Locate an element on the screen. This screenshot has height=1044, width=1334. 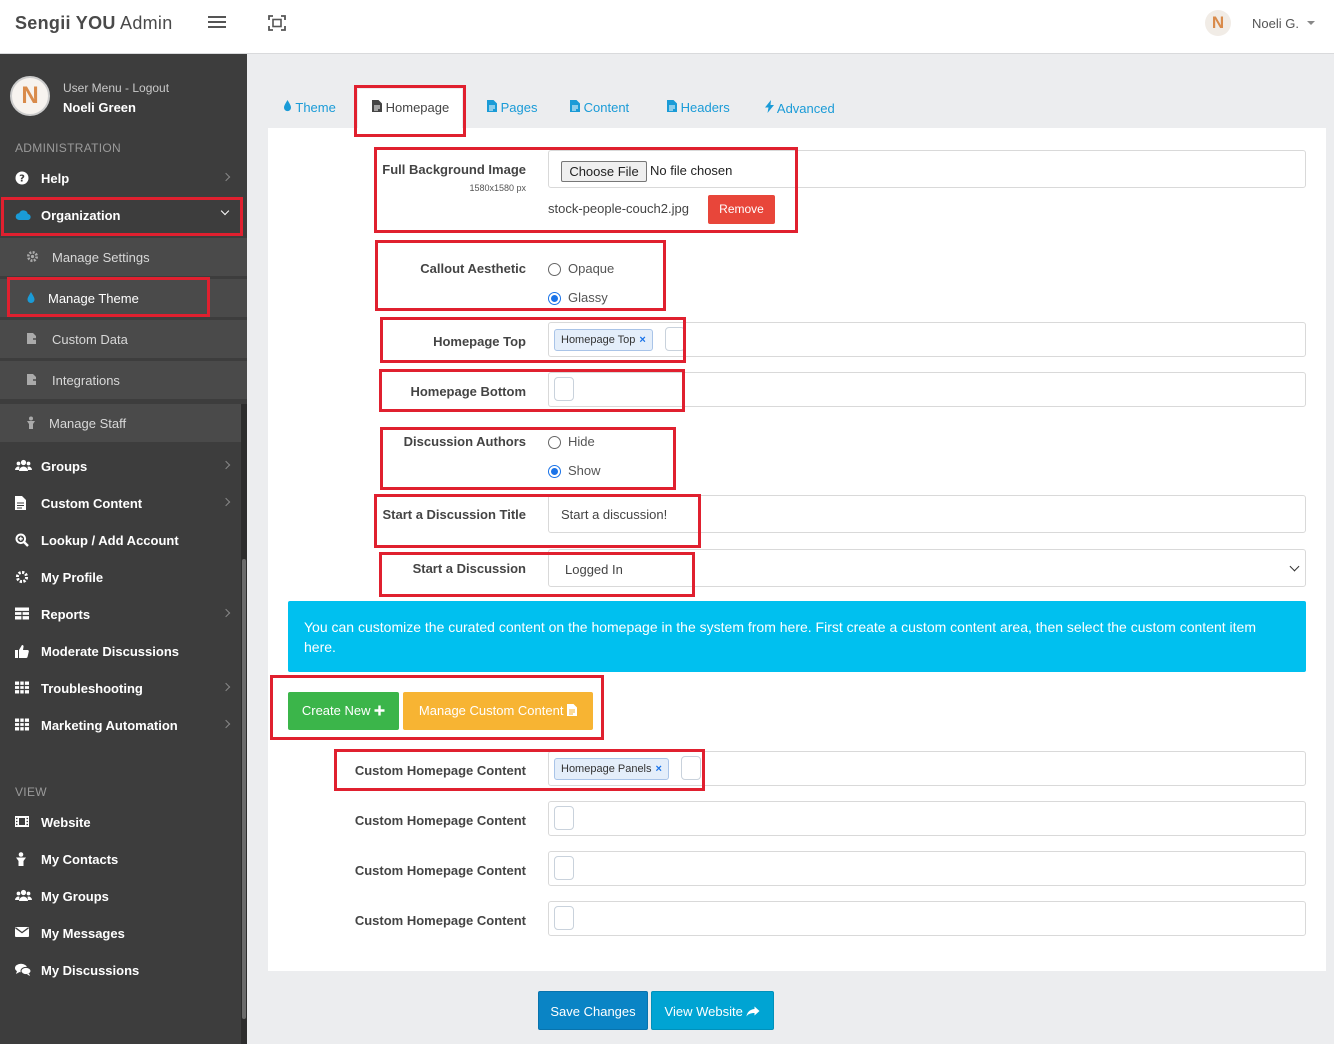
tab-homepage: Homepage is located at coordinates (410, 107).